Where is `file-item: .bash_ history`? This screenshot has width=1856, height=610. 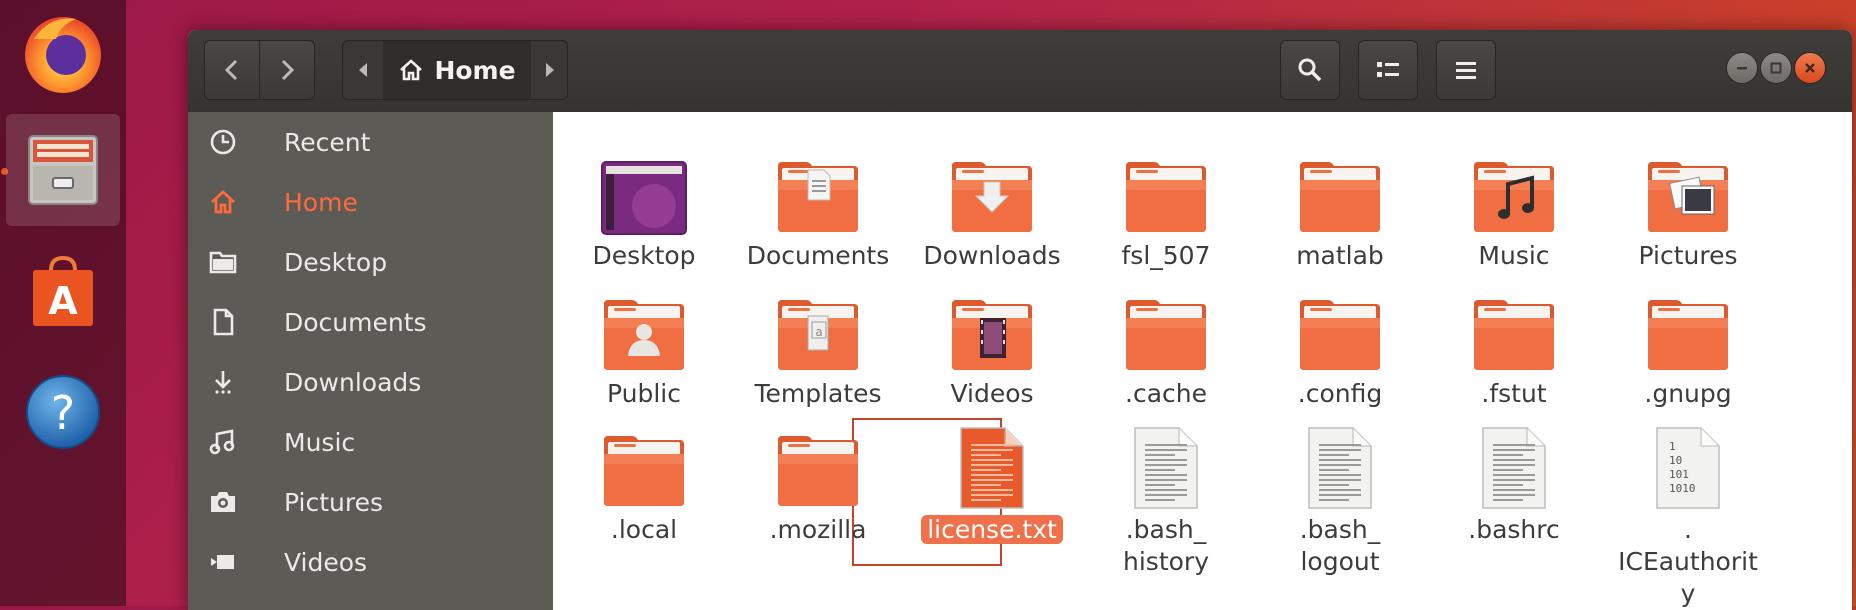 file-item: .bash_ history is located at coordinates (1166, 498).